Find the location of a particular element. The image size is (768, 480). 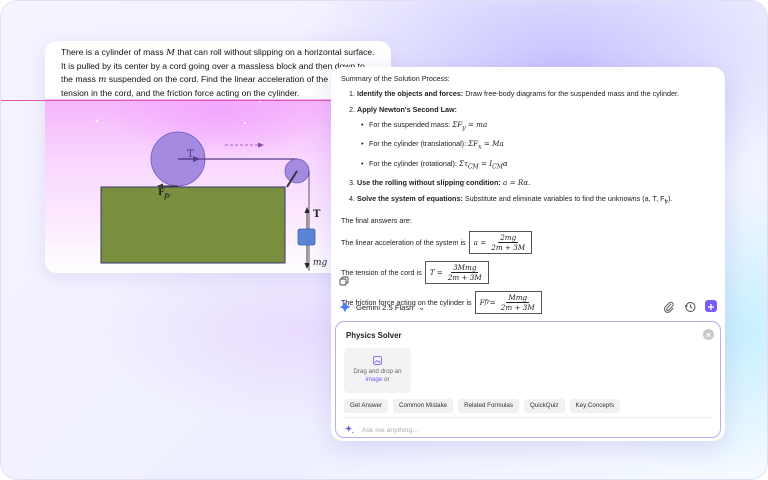

chevron-down-icon: ⌄ is located at coordinates (422, 307).